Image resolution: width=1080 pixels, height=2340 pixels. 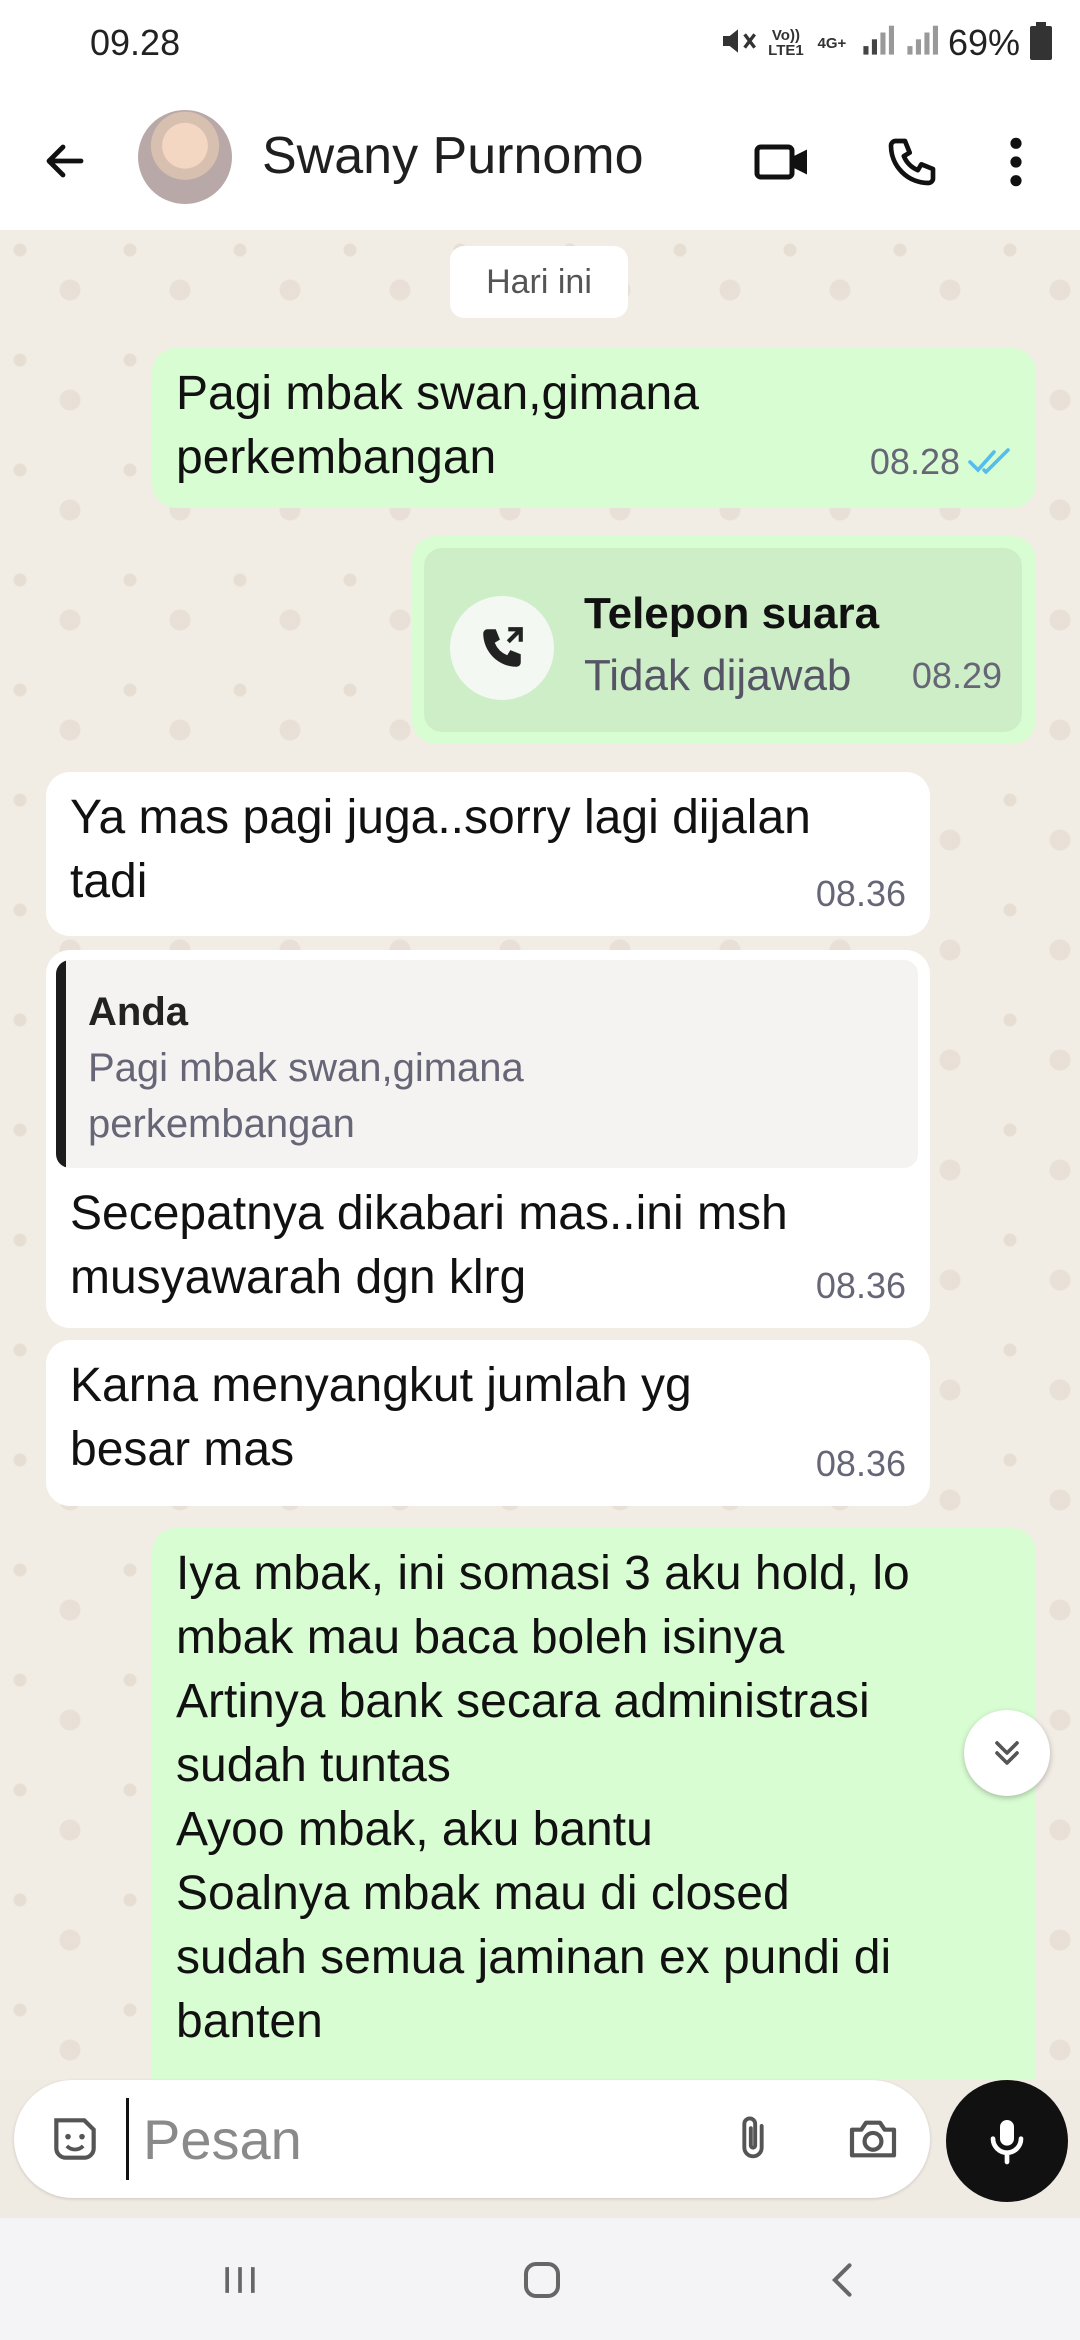 I want to click on quote-accent-bar, so click(x=61, y=1064).